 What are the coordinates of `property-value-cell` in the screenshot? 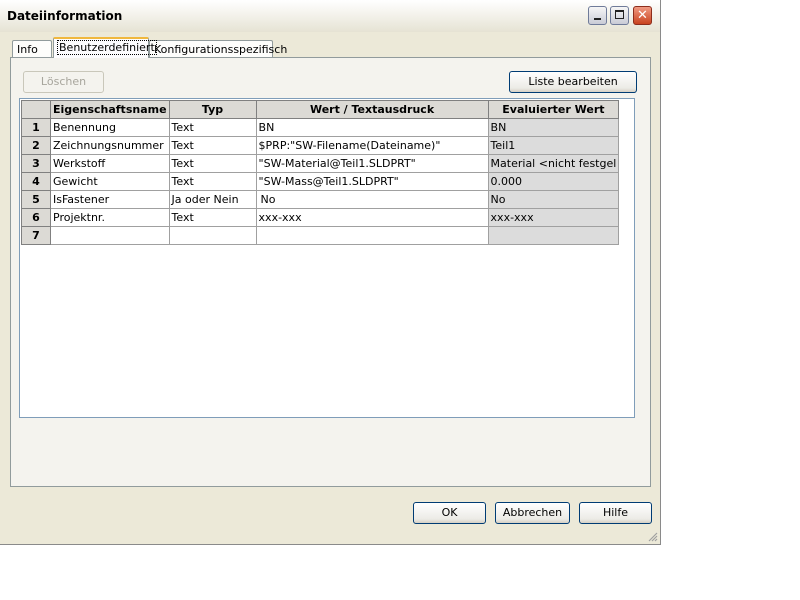 It's located at (372, 235).